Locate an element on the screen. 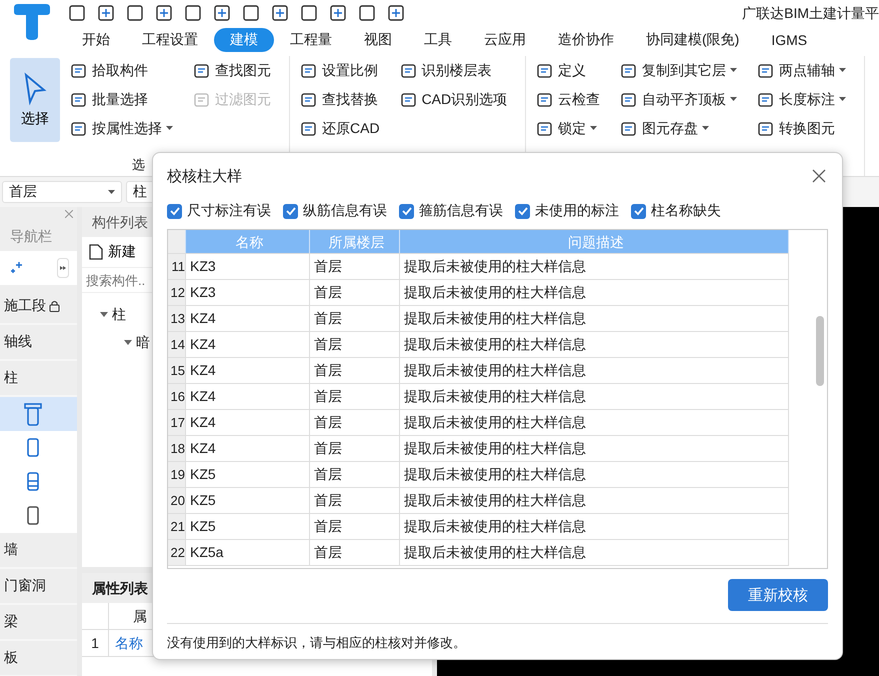 This screenshot has width=879, height=676. expand-icon is located at coordinates (63, 268).